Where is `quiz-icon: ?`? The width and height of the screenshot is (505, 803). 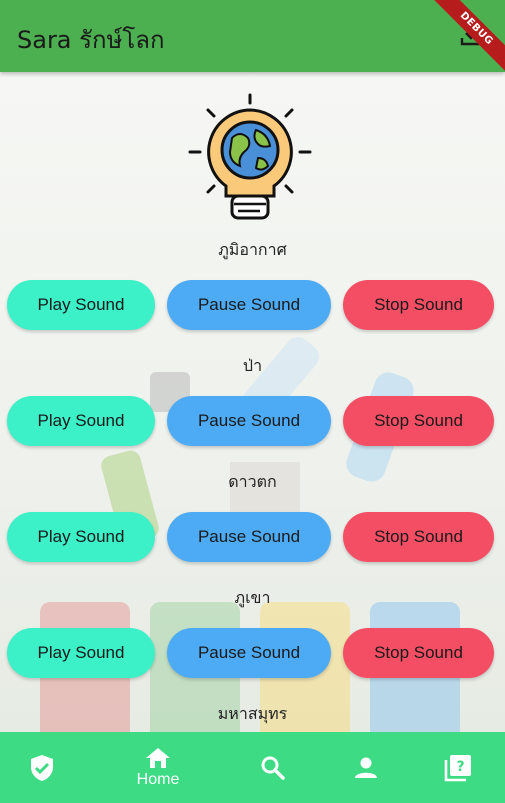
quiz-icon: ? is located at coordinates (457, 767).